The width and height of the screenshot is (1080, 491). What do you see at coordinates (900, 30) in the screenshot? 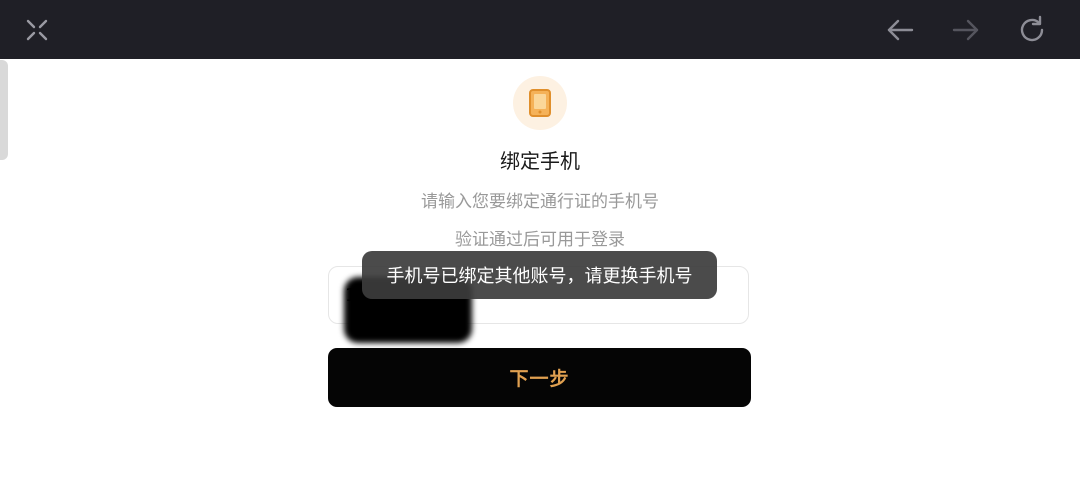
I see `arrow-left-icon` at bounding box center [900, 30].